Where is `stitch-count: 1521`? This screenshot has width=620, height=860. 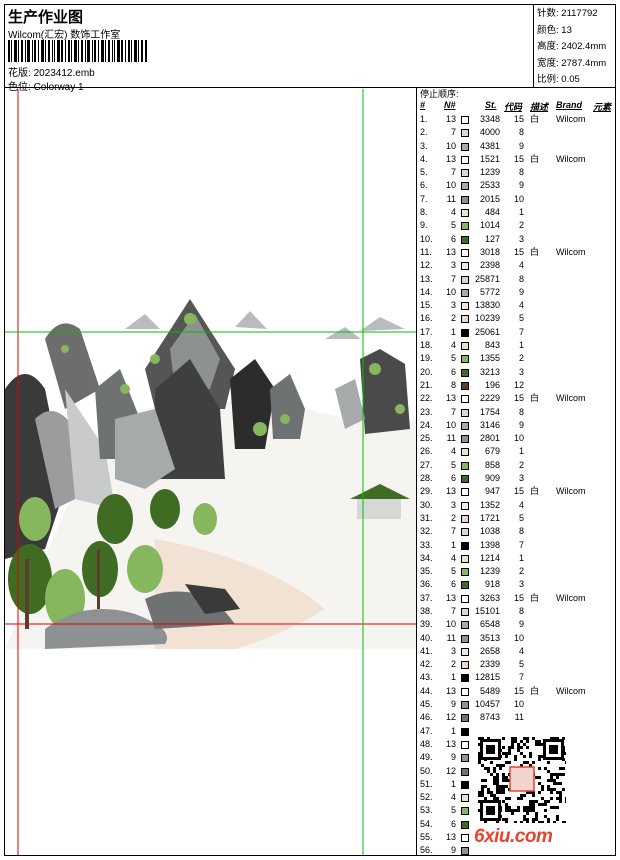
stitch-count: 1521 is located at coordinates (489, 158).